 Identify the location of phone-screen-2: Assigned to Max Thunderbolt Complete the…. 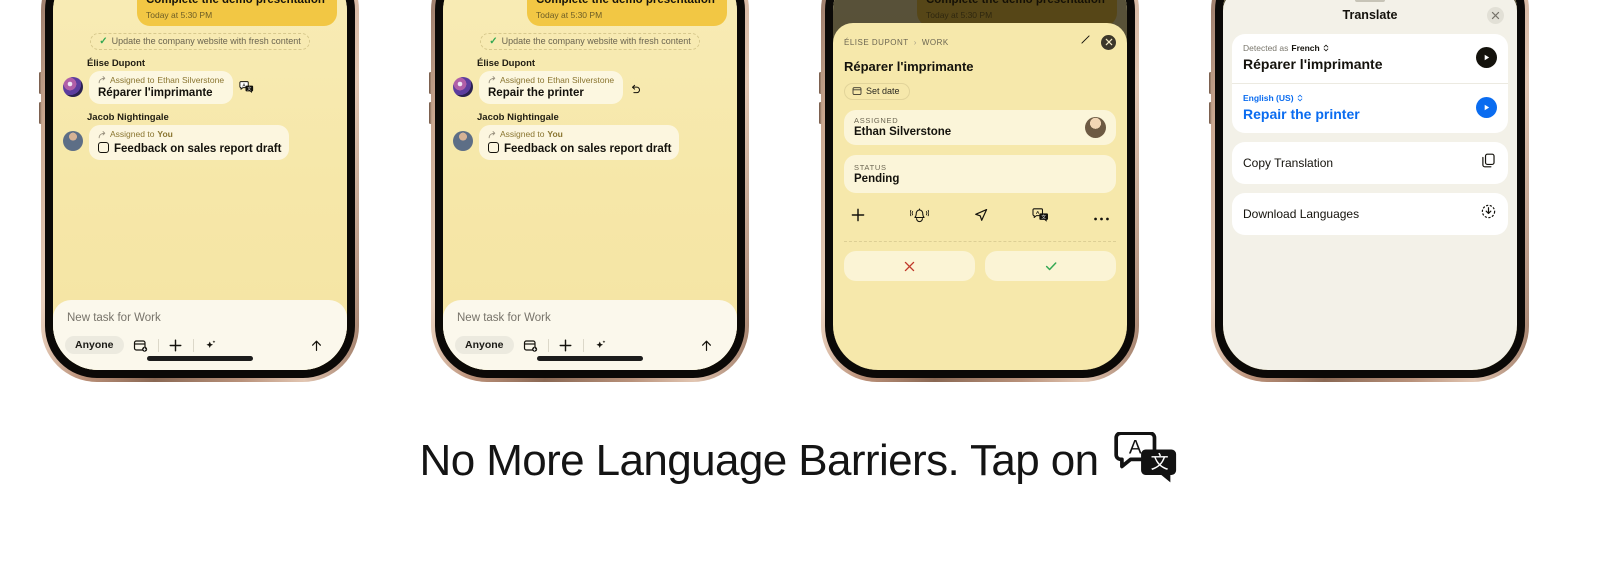
(590, 185).